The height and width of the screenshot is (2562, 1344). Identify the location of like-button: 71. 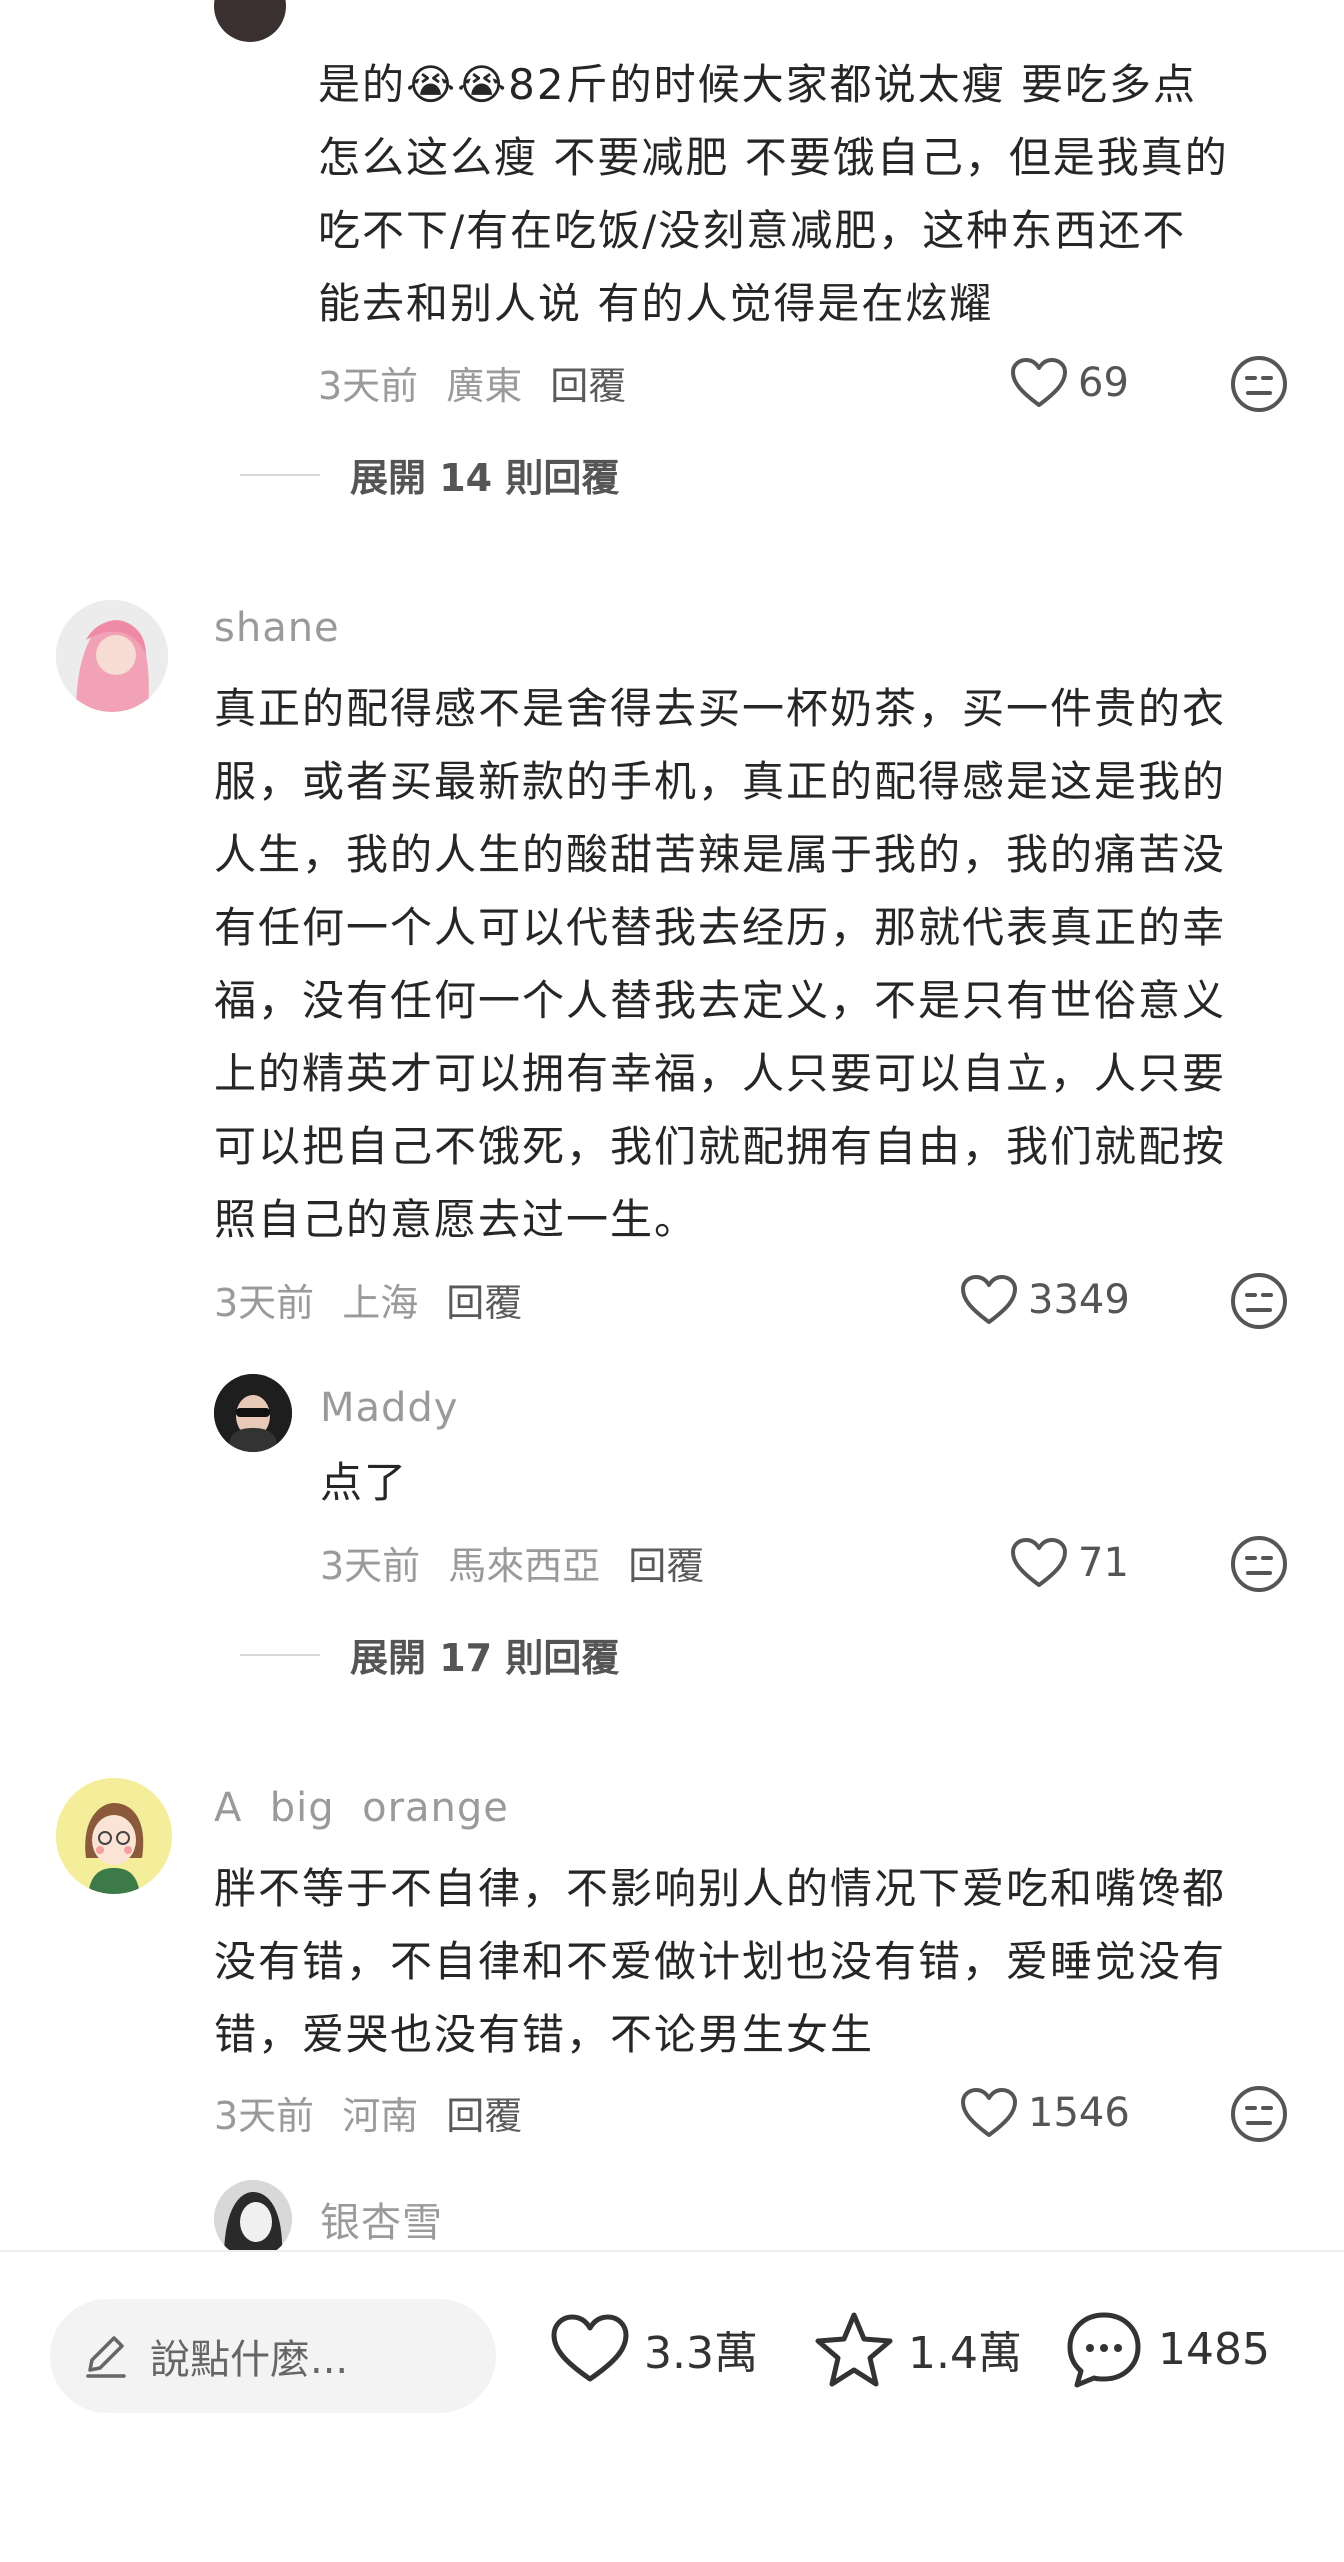
(1069, 1563).